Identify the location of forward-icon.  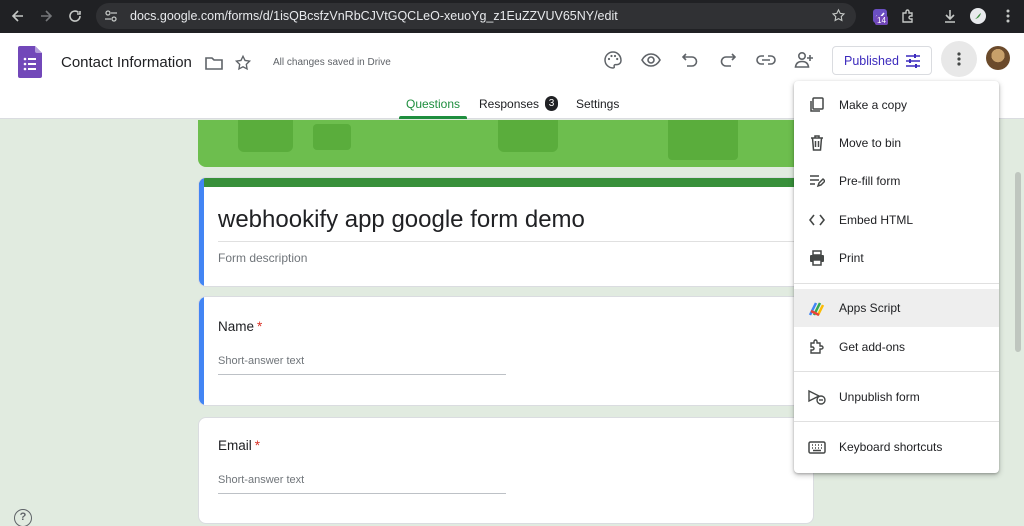
(46, 16).